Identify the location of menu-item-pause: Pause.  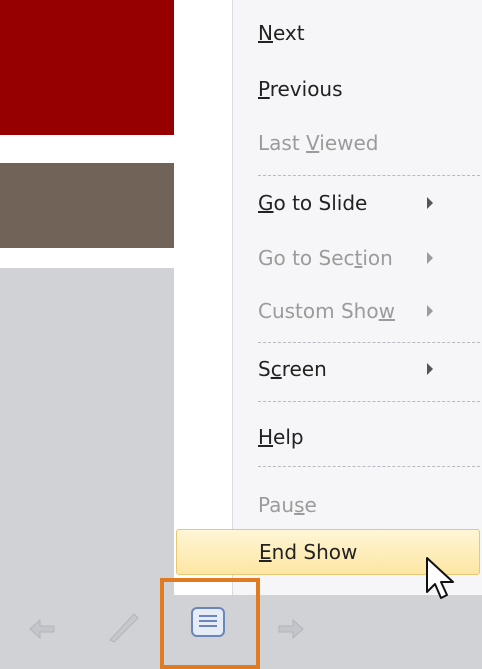
(357, 505).